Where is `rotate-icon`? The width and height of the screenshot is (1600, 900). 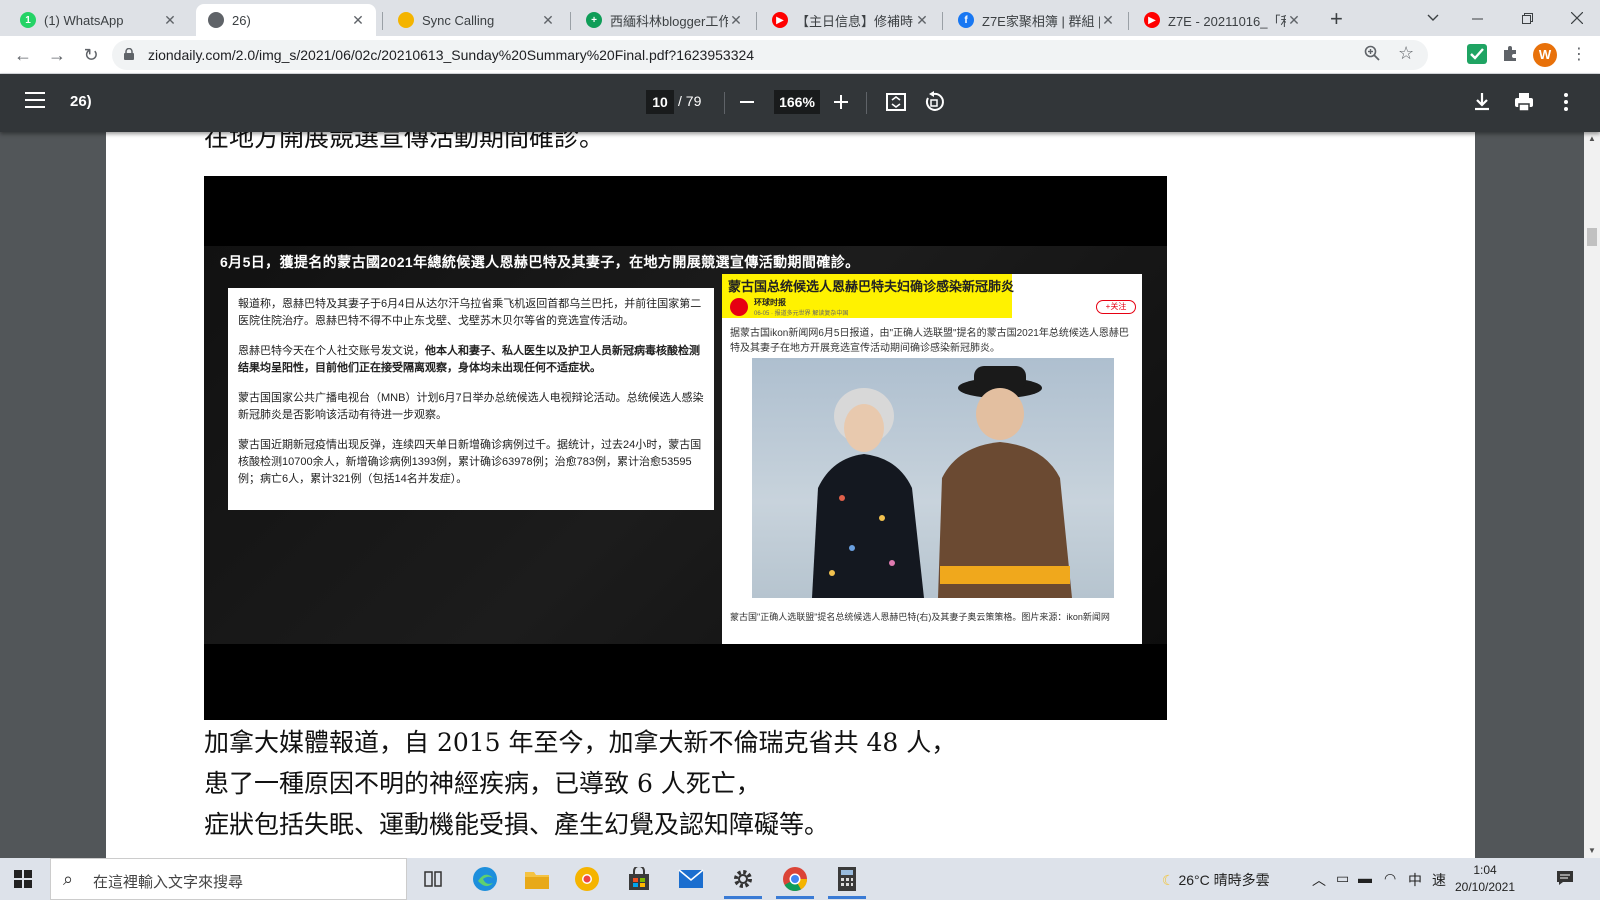
rotate-icon is located at coordinates (934, 102).